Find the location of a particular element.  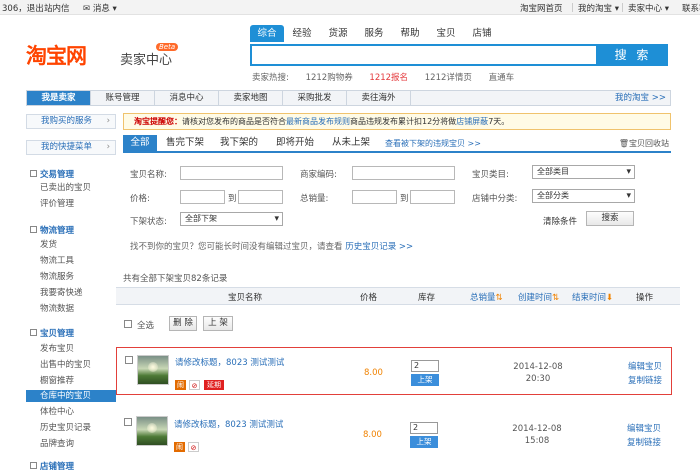

divider is located at coordinates (622, 7).